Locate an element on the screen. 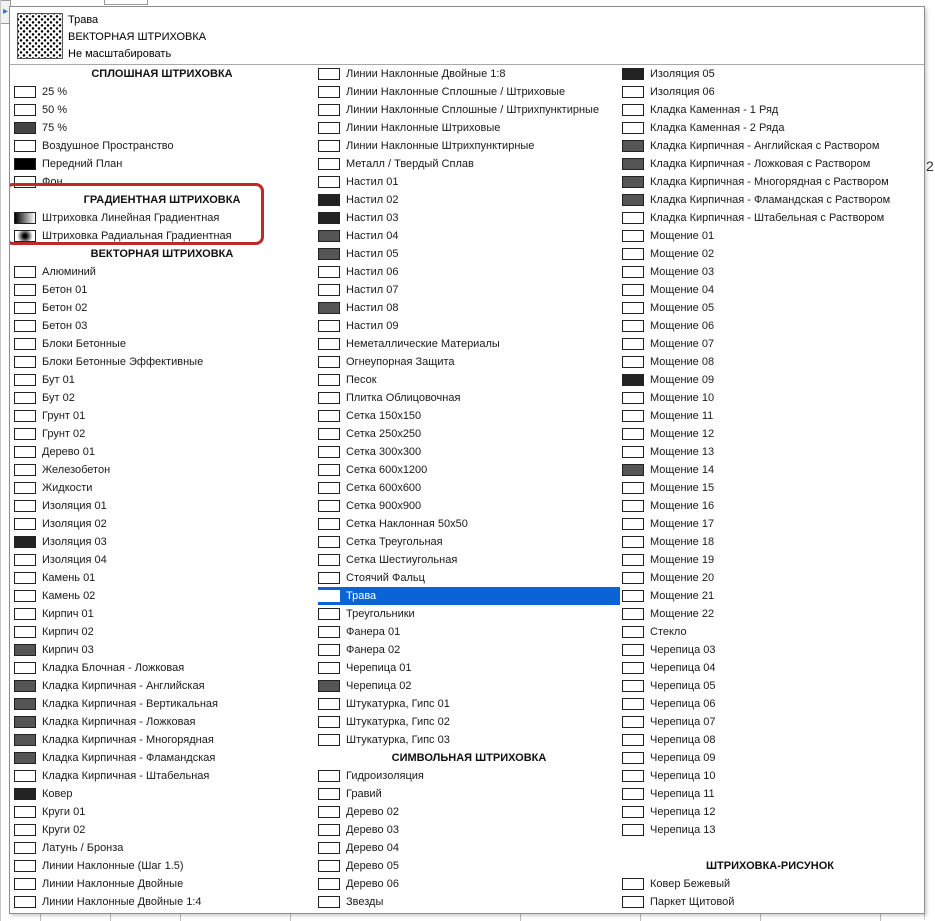 The height and width of the screenshot is (921, 935). pattern-item: Кладка Кирпичная - Английская is located at coordinates (162, 686).